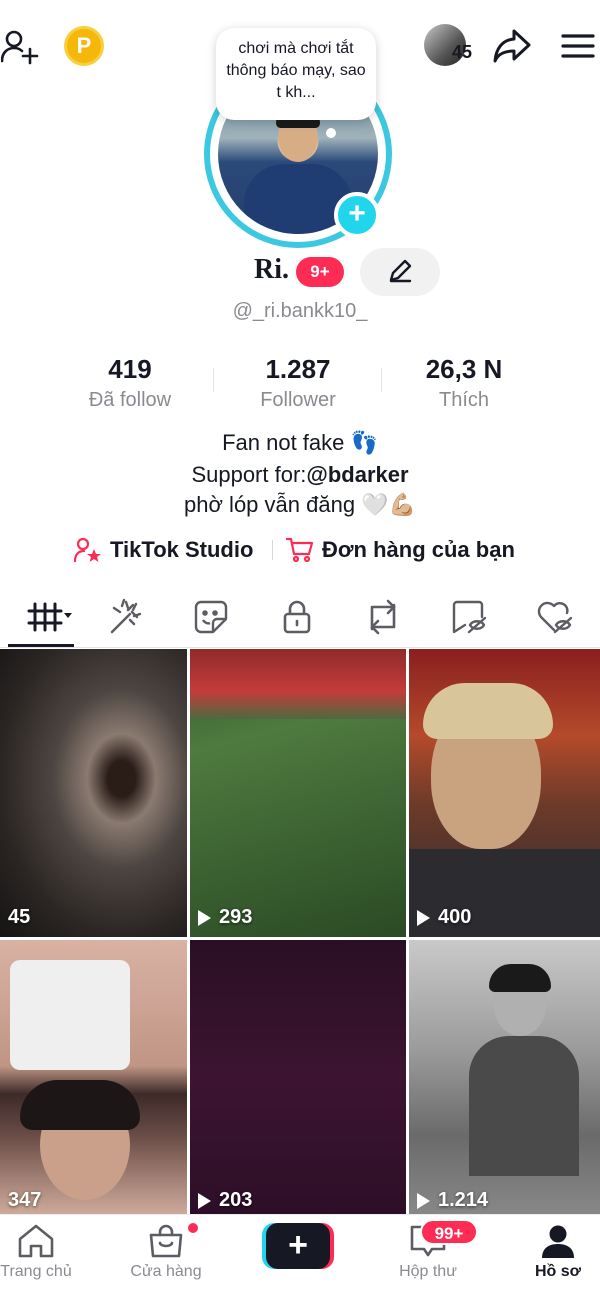 The width and height of the screenshot is (600, 1300). I want to click on bio-line-2: Support for:@bdarker, so click(300, 475).